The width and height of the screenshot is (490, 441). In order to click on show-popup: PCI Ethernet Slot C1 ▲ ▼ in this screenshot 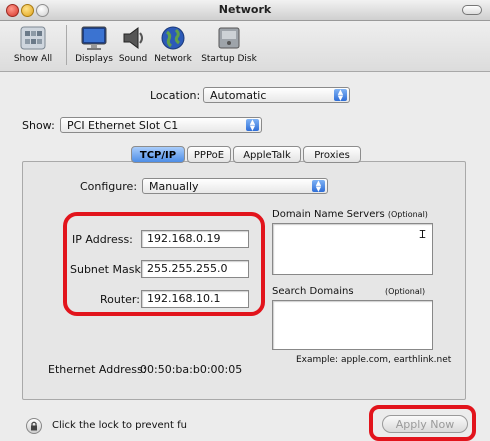, I will do `click(161, 125)`.